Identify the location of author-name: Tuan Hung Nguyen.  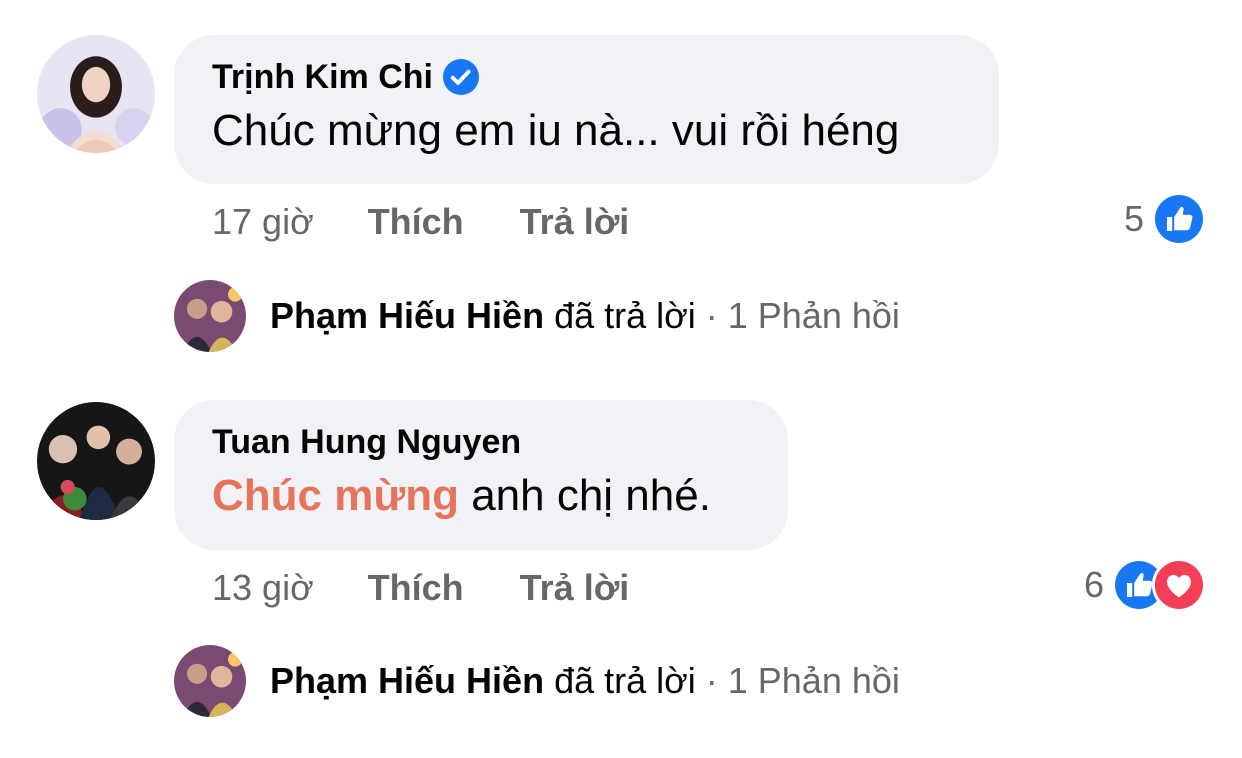
(366, 442).